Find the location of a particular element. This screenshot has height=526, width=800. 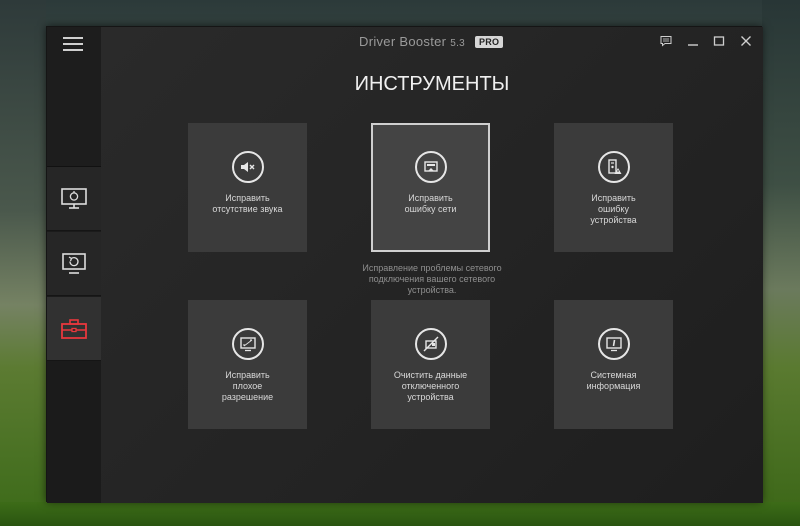

clean-device-icon is located at coordinates (430, 344).